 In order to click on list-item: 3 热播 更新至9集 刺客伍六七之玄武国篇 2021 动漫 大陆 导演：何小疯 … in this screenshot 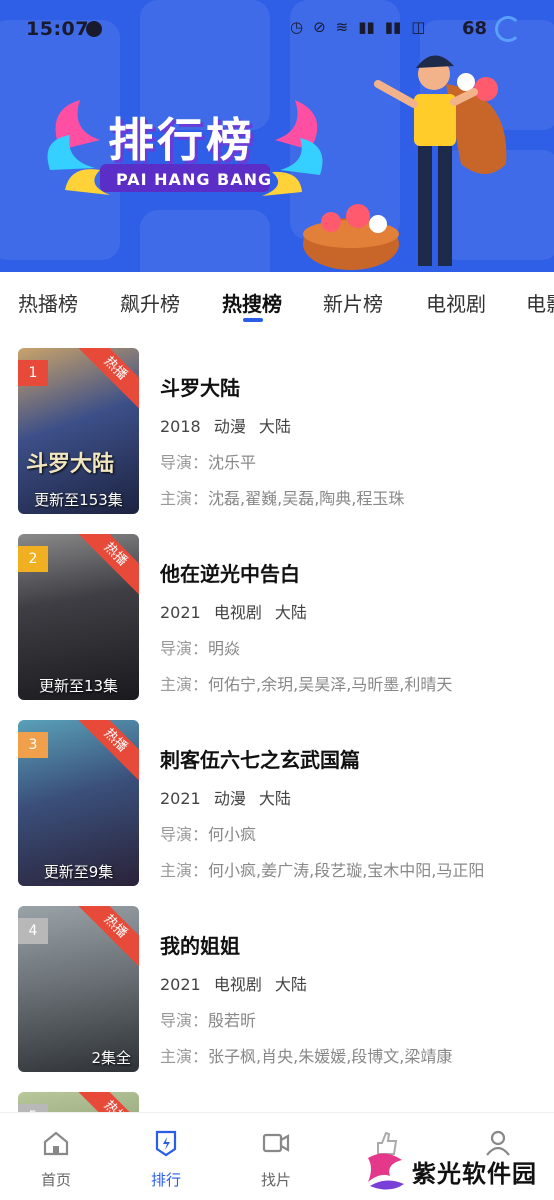, I will do `click(277, 804)`.